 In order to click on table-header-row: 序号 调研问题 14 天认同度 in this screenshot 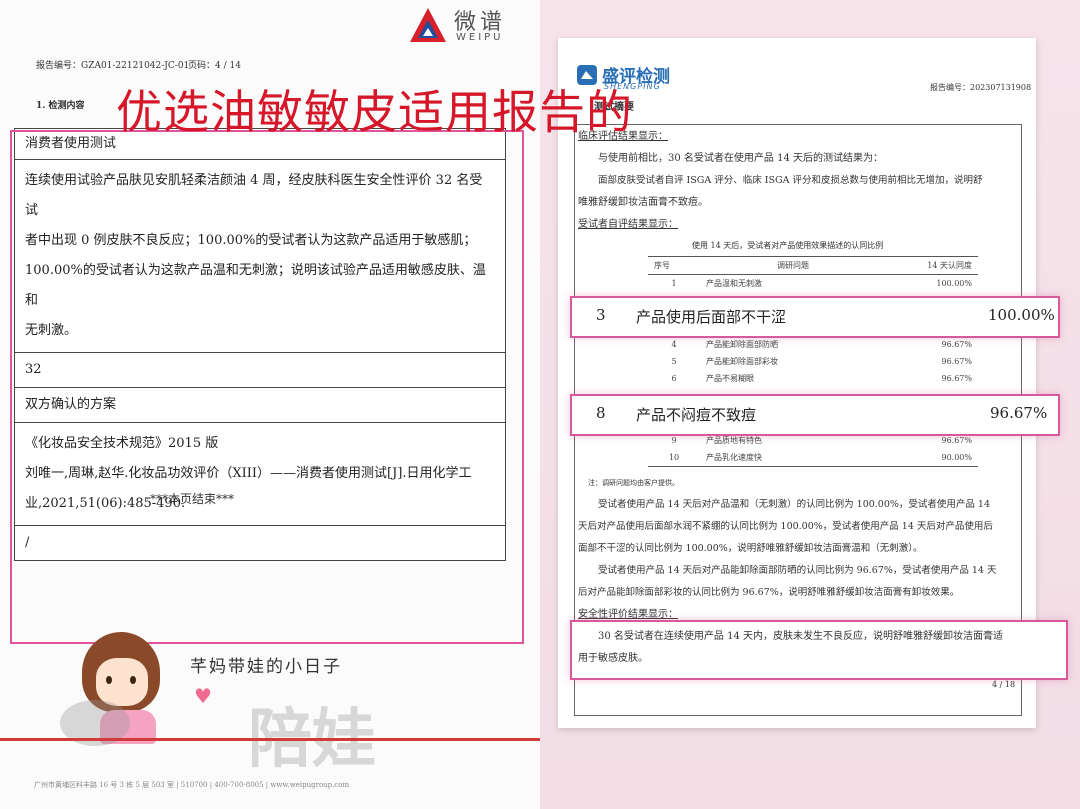, I will do `click(813, 265)`.